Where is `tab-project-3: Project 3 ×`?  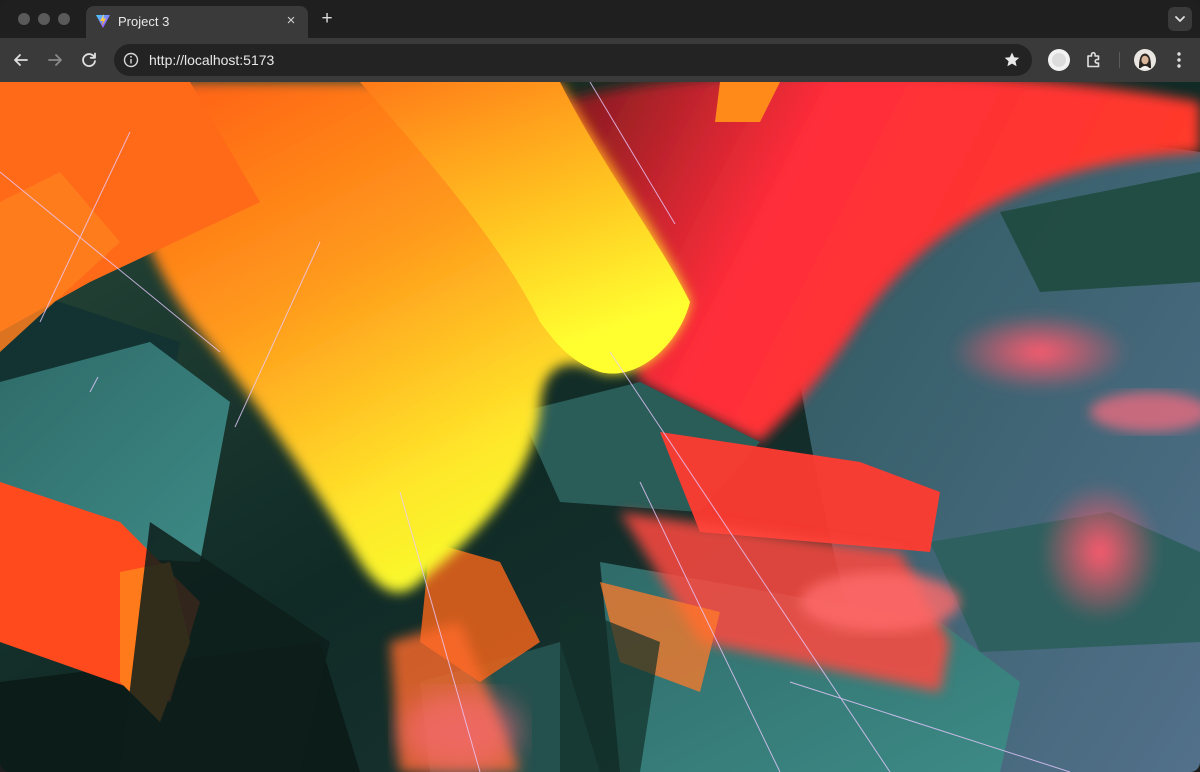
tab-project-3: Project 3 × is located at coordinates (197, 22).